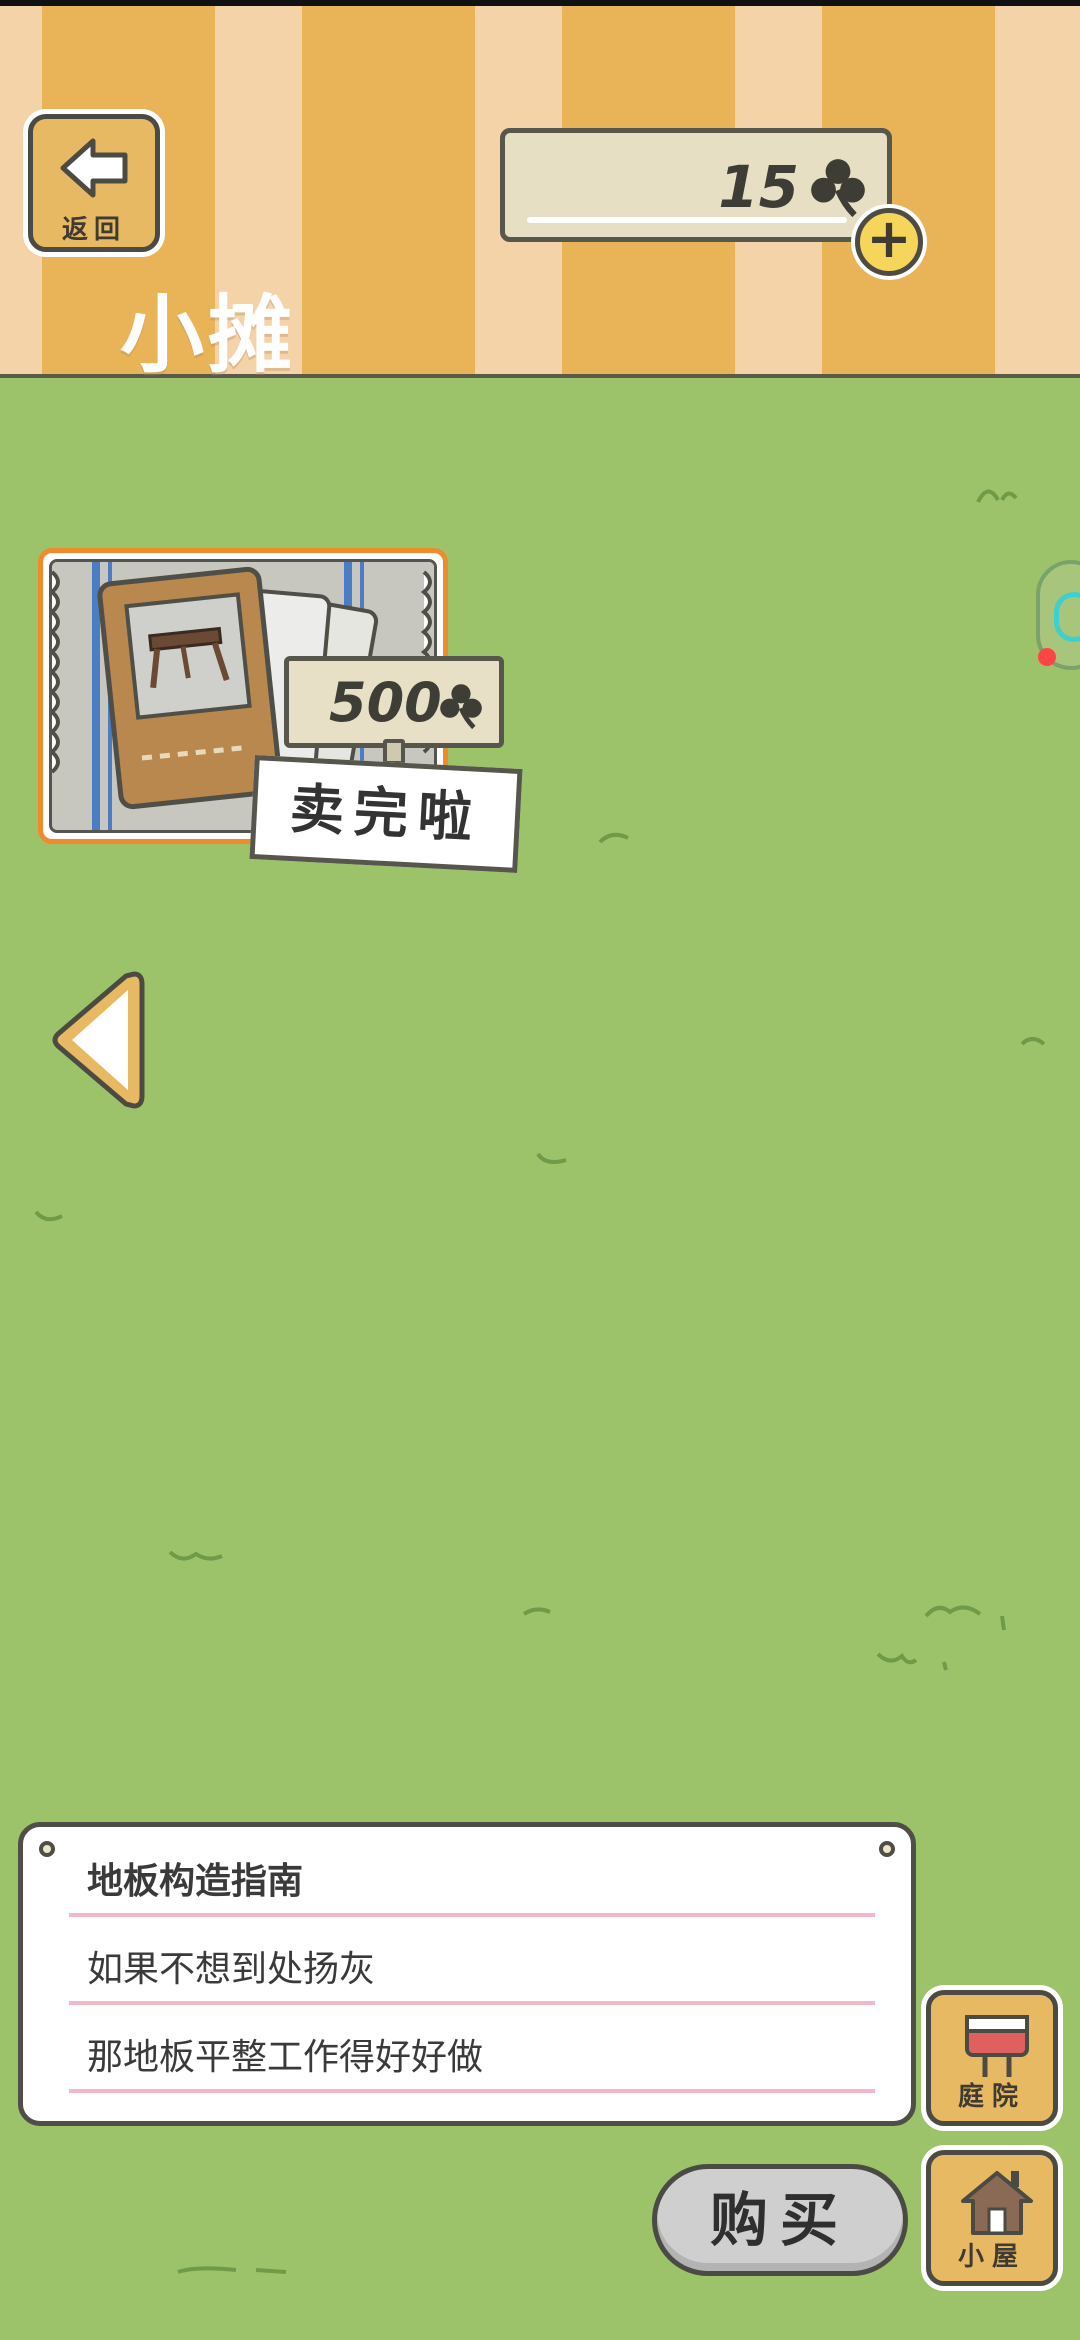 The height and width of the screenshot is (2340, 1080). Describe the element at coordinates (758, 187) in the screenshot. I see `clover-count: 15` at that location.